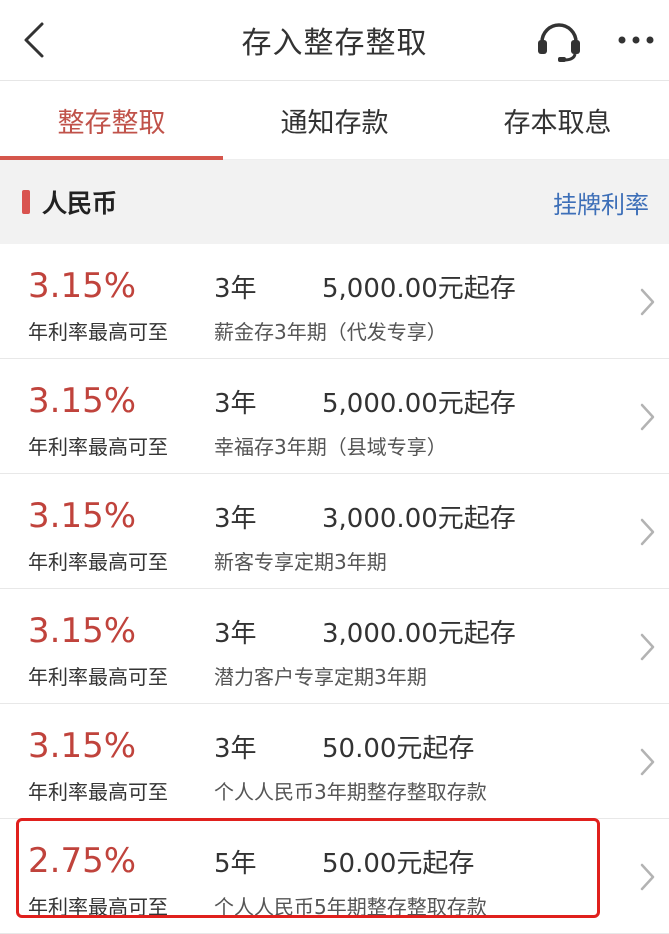 The height and width of the screenshot is (934, 669). Describe the element at coordinates (330, 447) in the screenshot. I see `product-name: 幸福存3年期（县域专享）` at that location.